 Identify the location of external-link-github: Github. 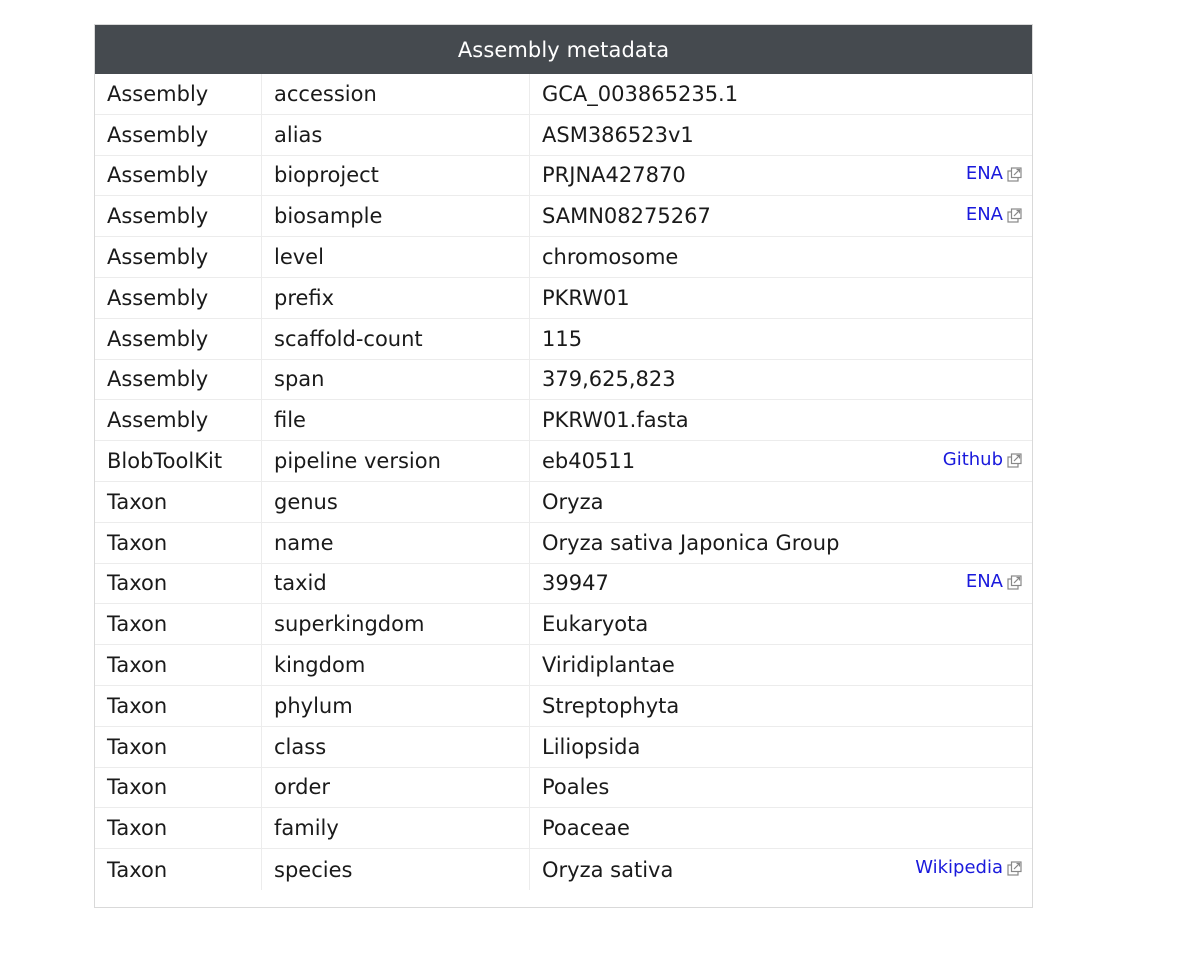
(982, 459).